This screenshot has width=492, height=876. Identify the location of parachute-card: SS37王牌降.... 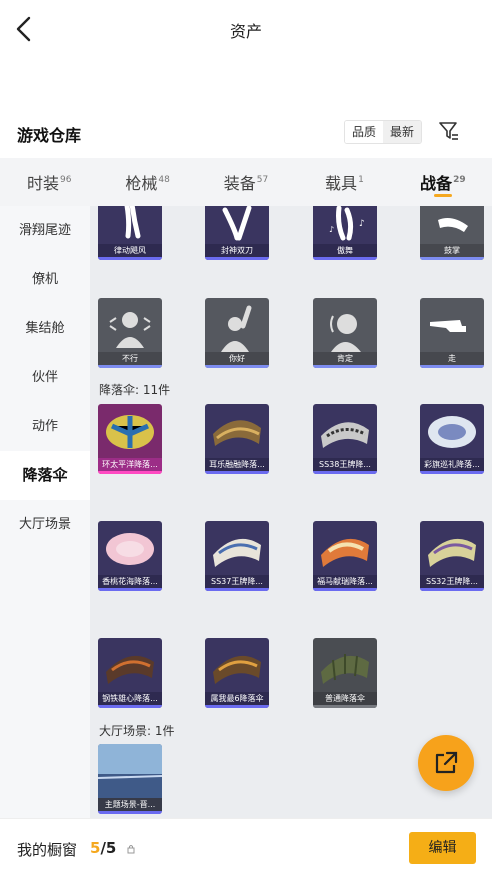
(237, 556).